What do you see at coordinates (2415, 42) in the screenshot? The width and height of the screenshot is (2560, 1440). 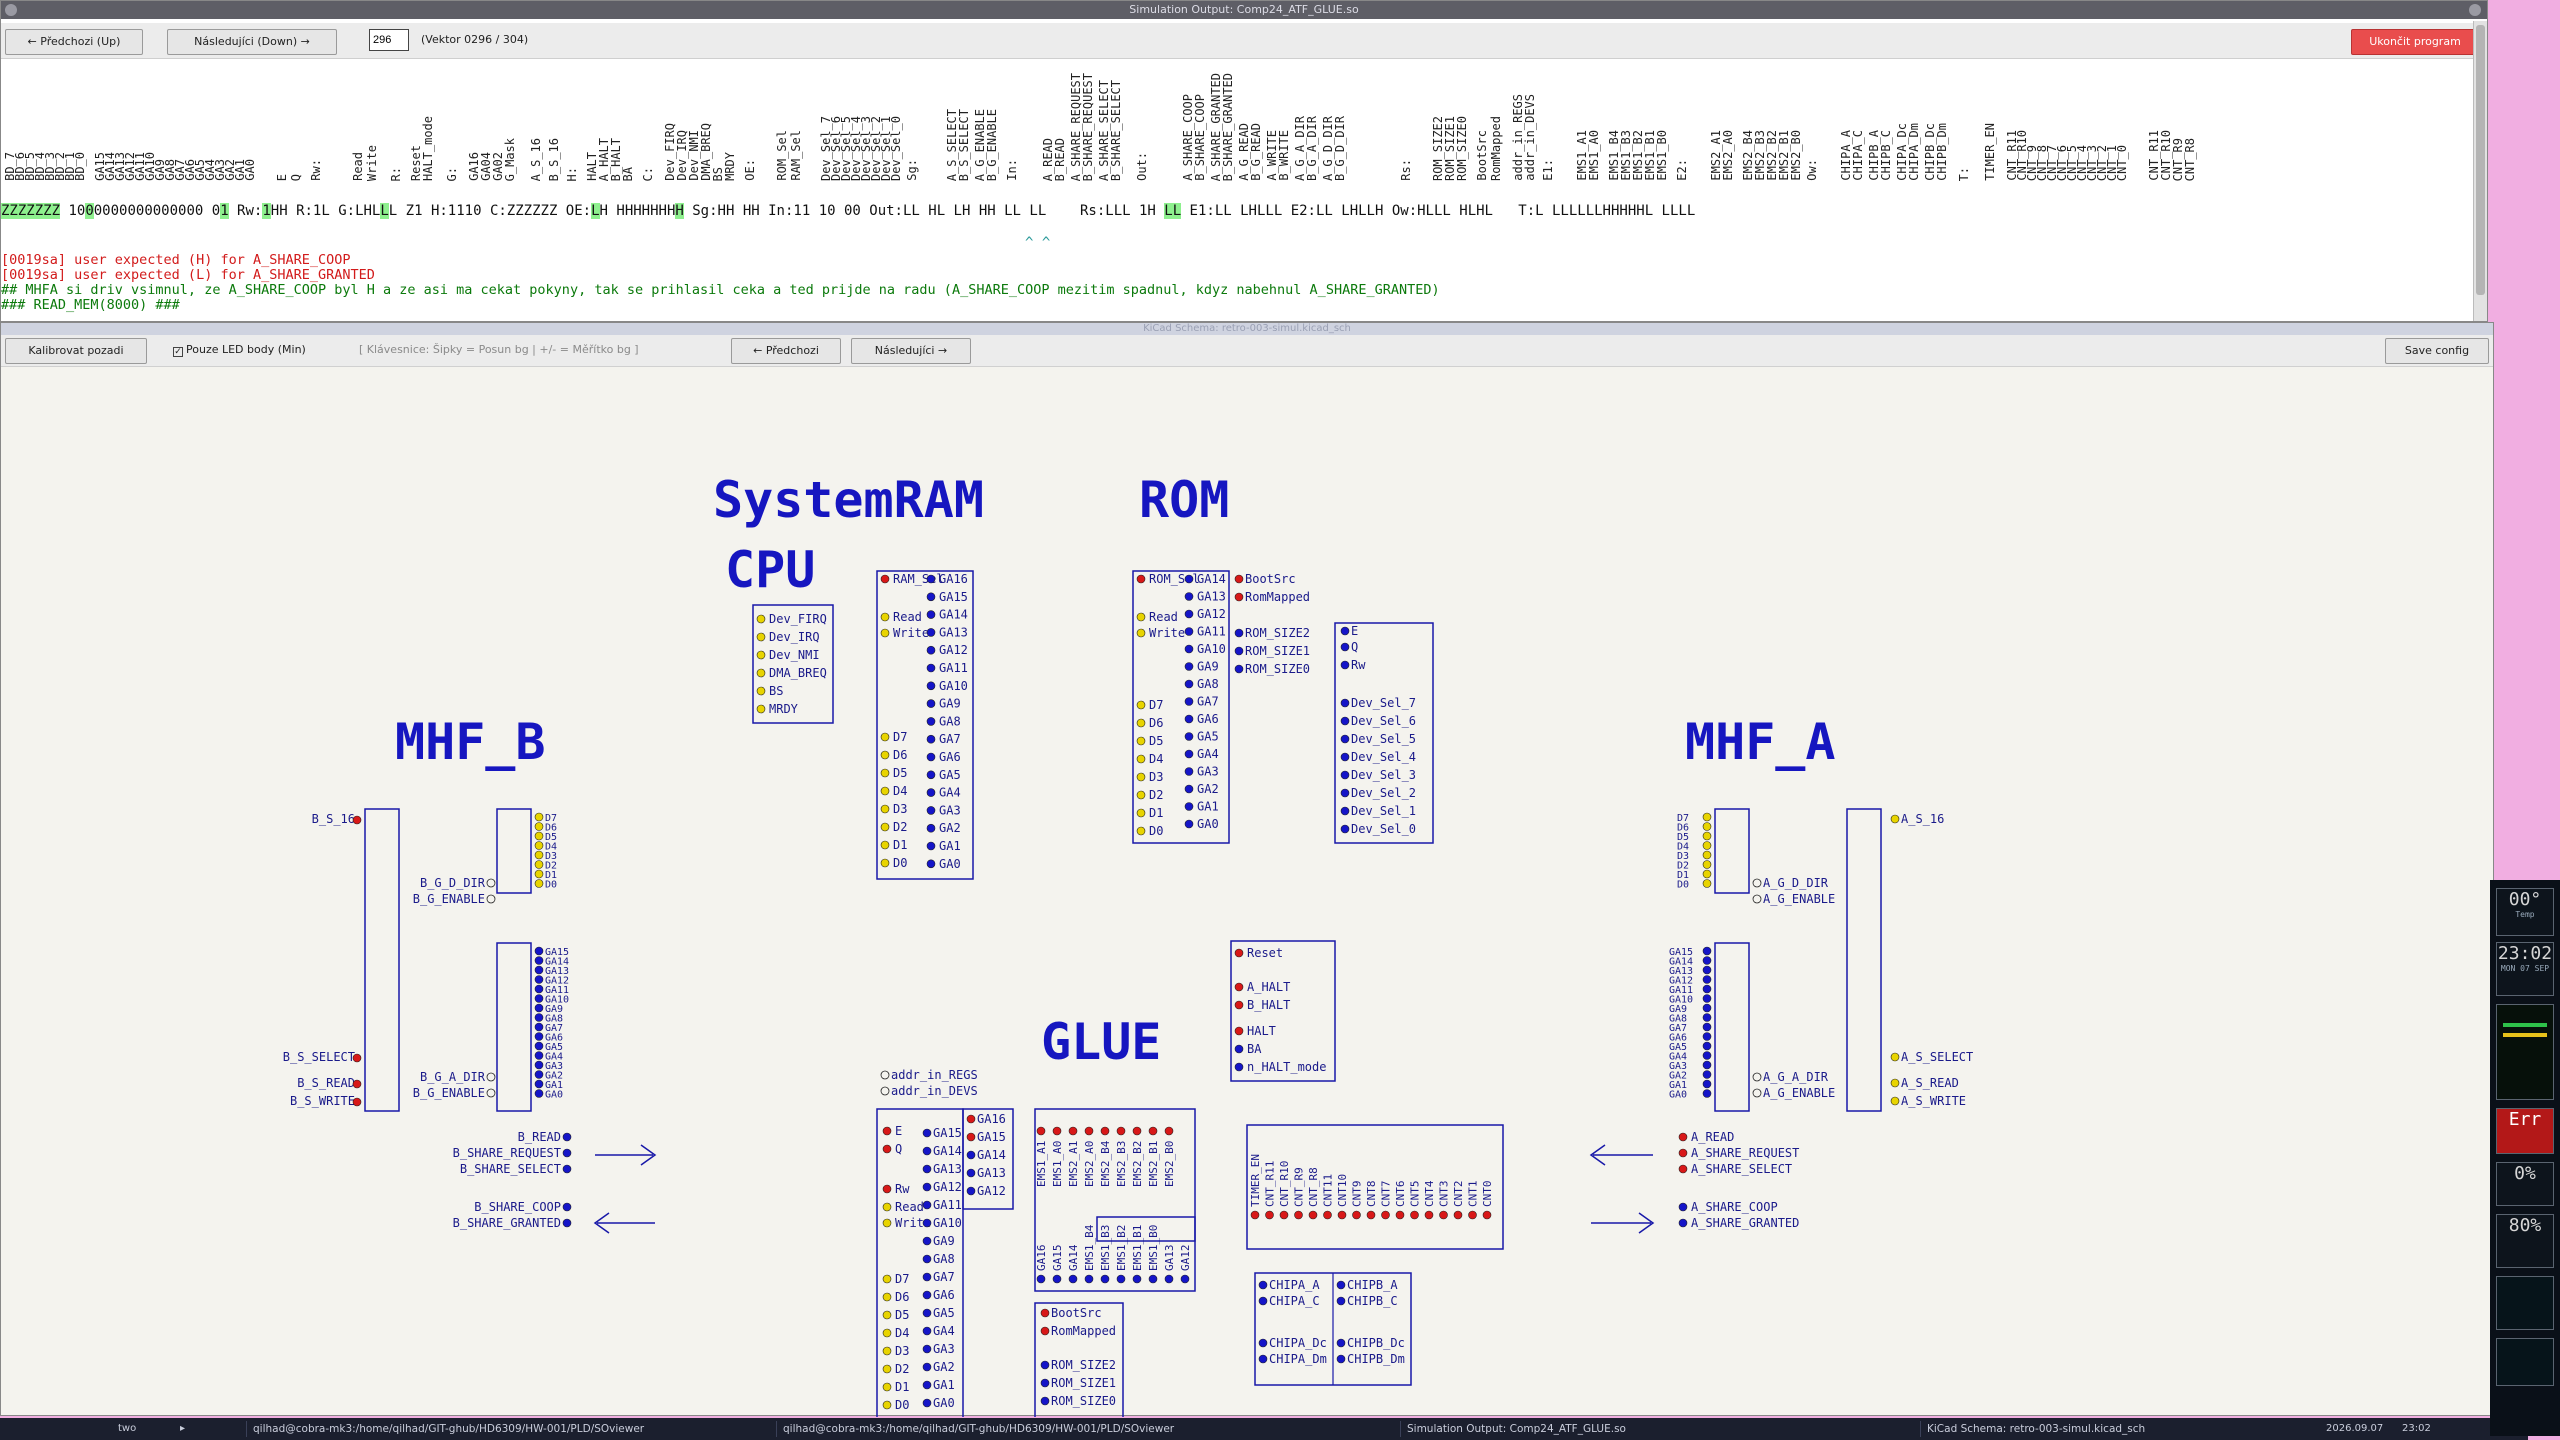 I see `quit-program-button: Ukončit program` at bounding box center [2415, 42].